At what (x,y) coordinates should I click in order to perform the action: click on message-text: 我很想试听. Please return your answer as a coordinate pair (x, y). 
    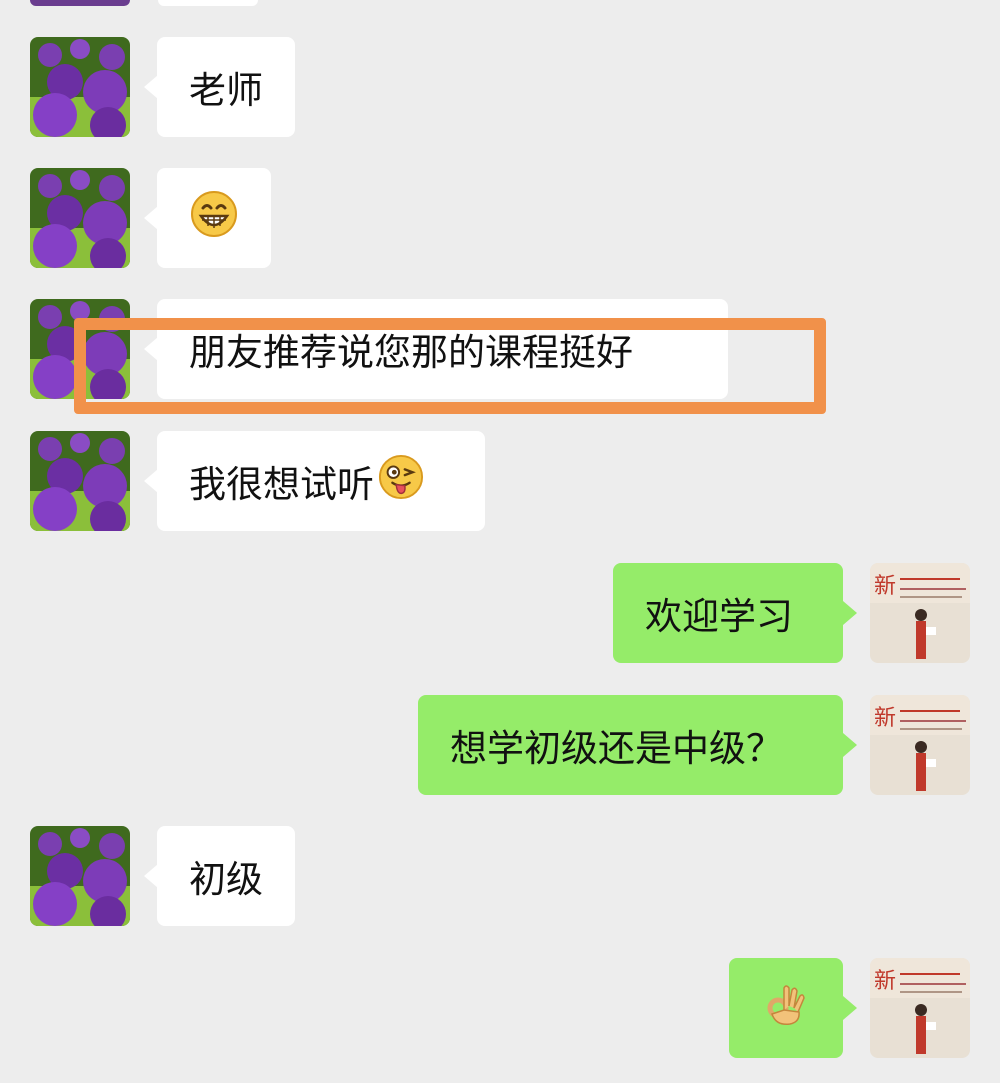
    Looking at the image, I should click on (281, 484).